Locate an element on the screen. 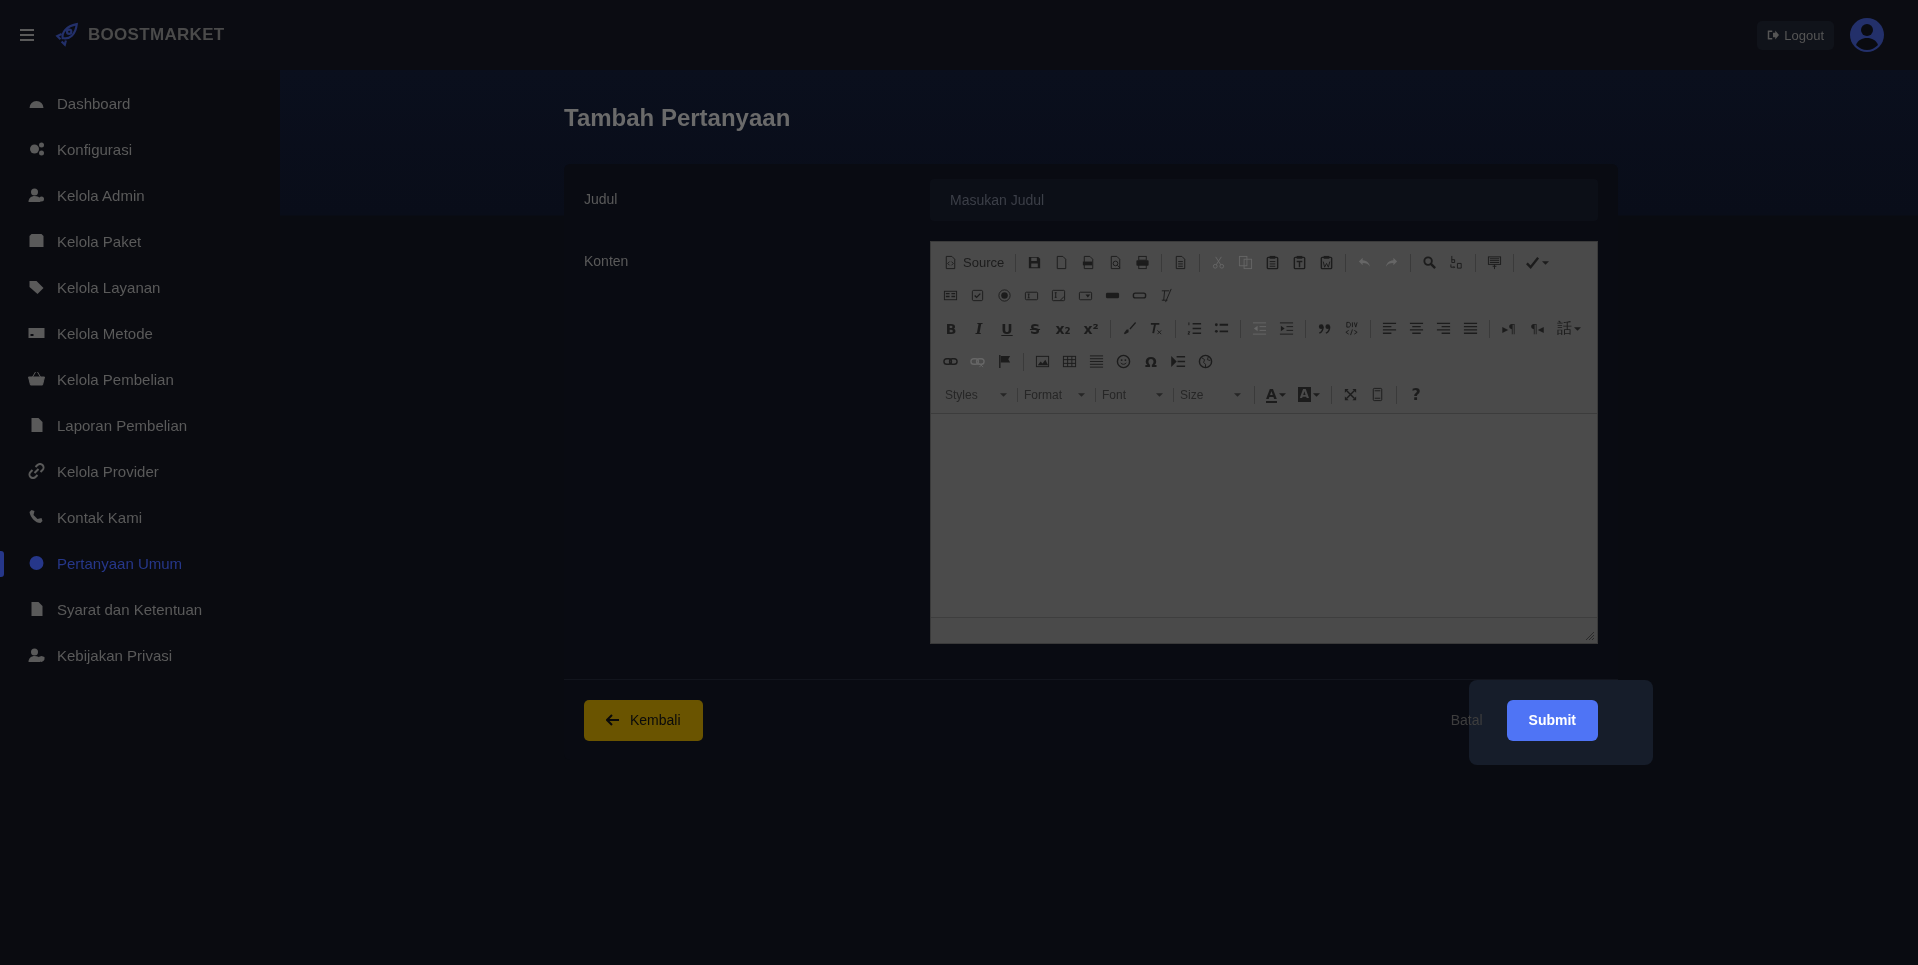  maximize-icon is located at coordinates (1351, 394).